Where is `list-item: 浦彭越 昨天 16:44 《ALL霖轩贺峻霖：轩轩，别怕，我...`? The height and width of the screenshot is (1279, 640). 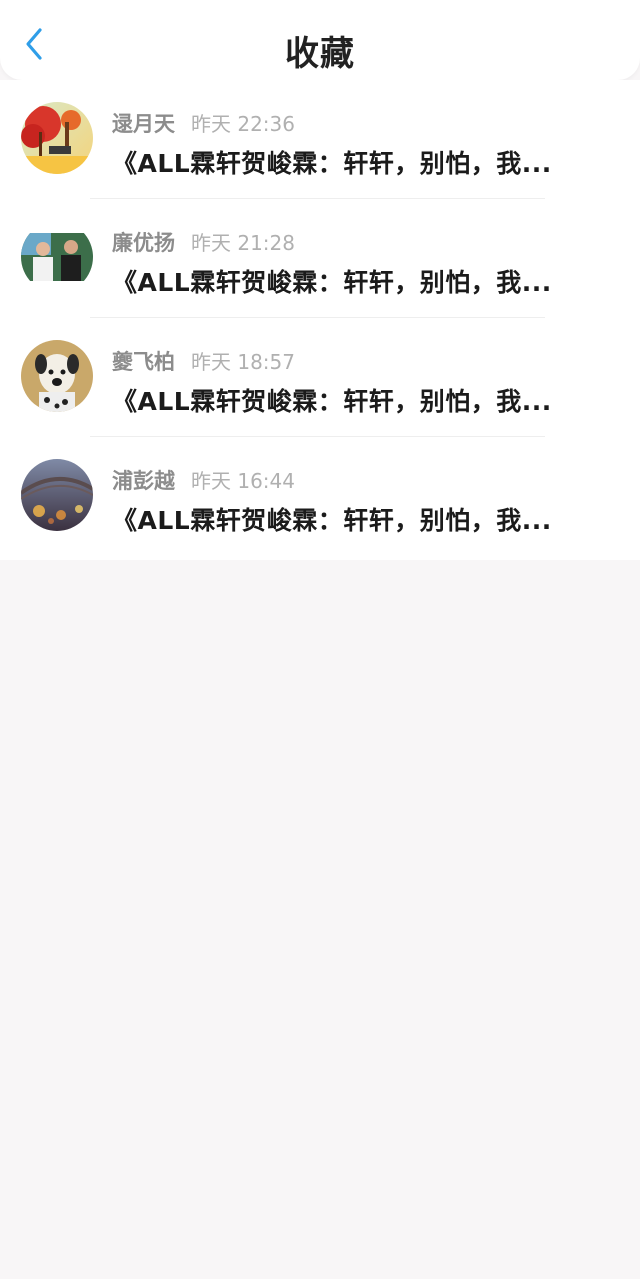 list-item: 浦彭越 昨天 16:44 《ALL霖轩贺峻霖：轩轩，别怕，我... is located at coordinates (320, 496).